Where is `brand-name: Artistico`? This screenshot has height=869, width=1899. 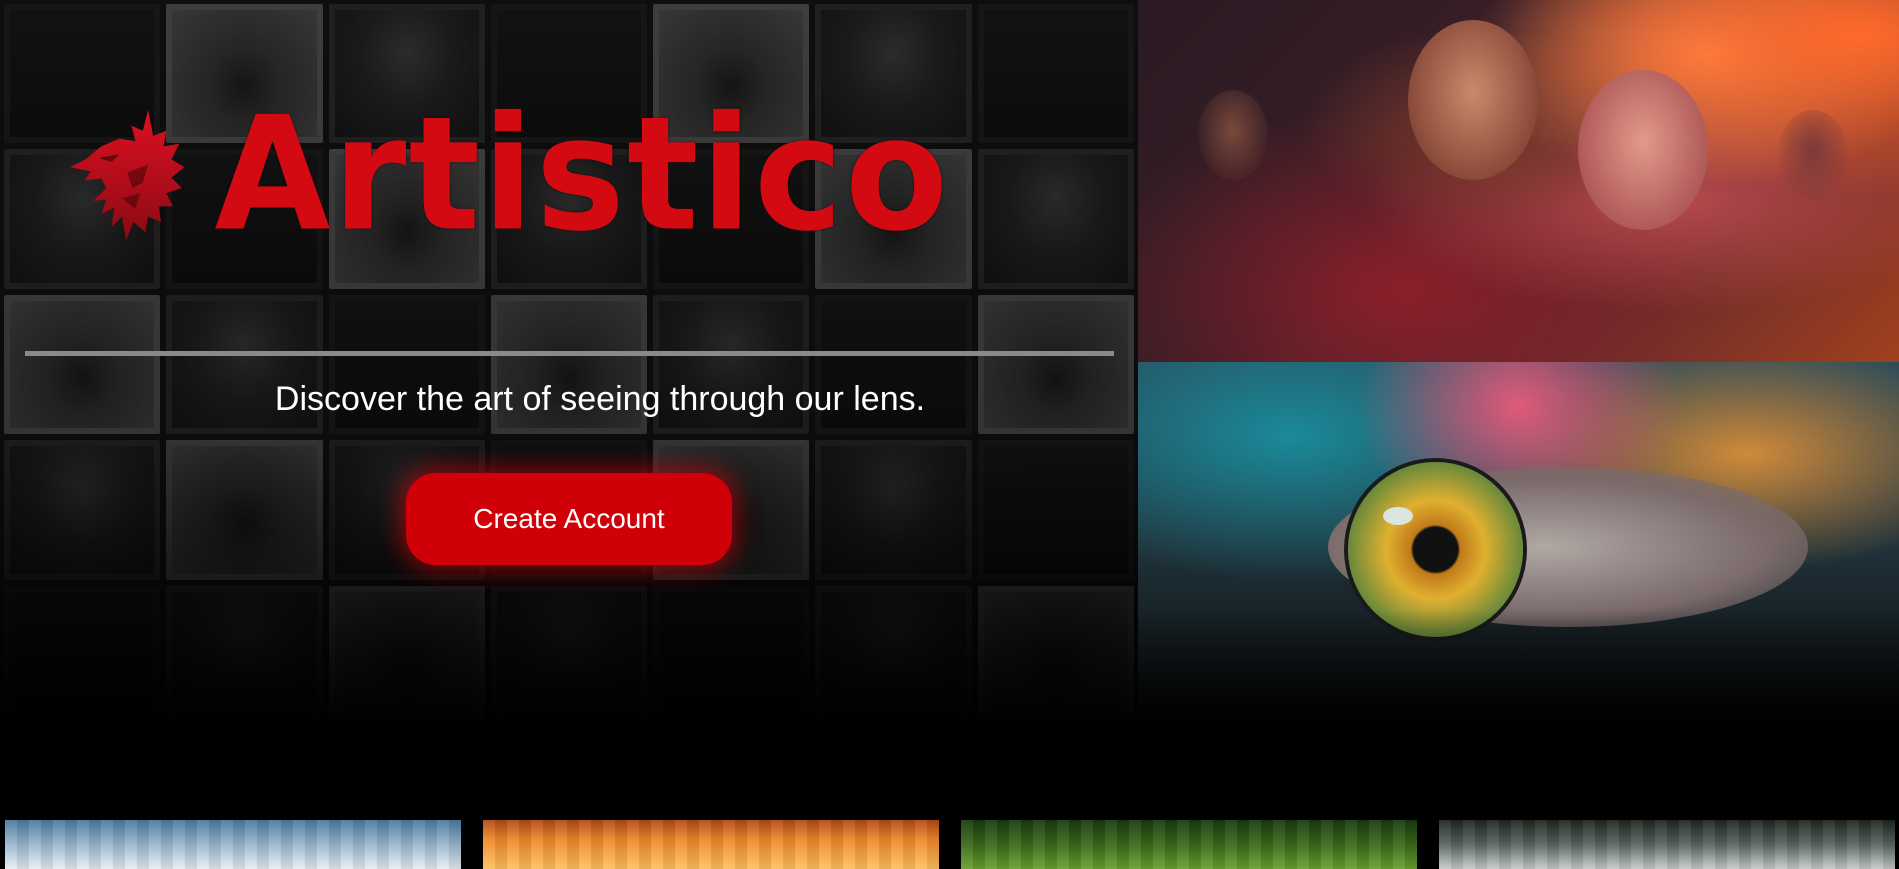 brand-name: Artistico is located at coordinates (582, 175).